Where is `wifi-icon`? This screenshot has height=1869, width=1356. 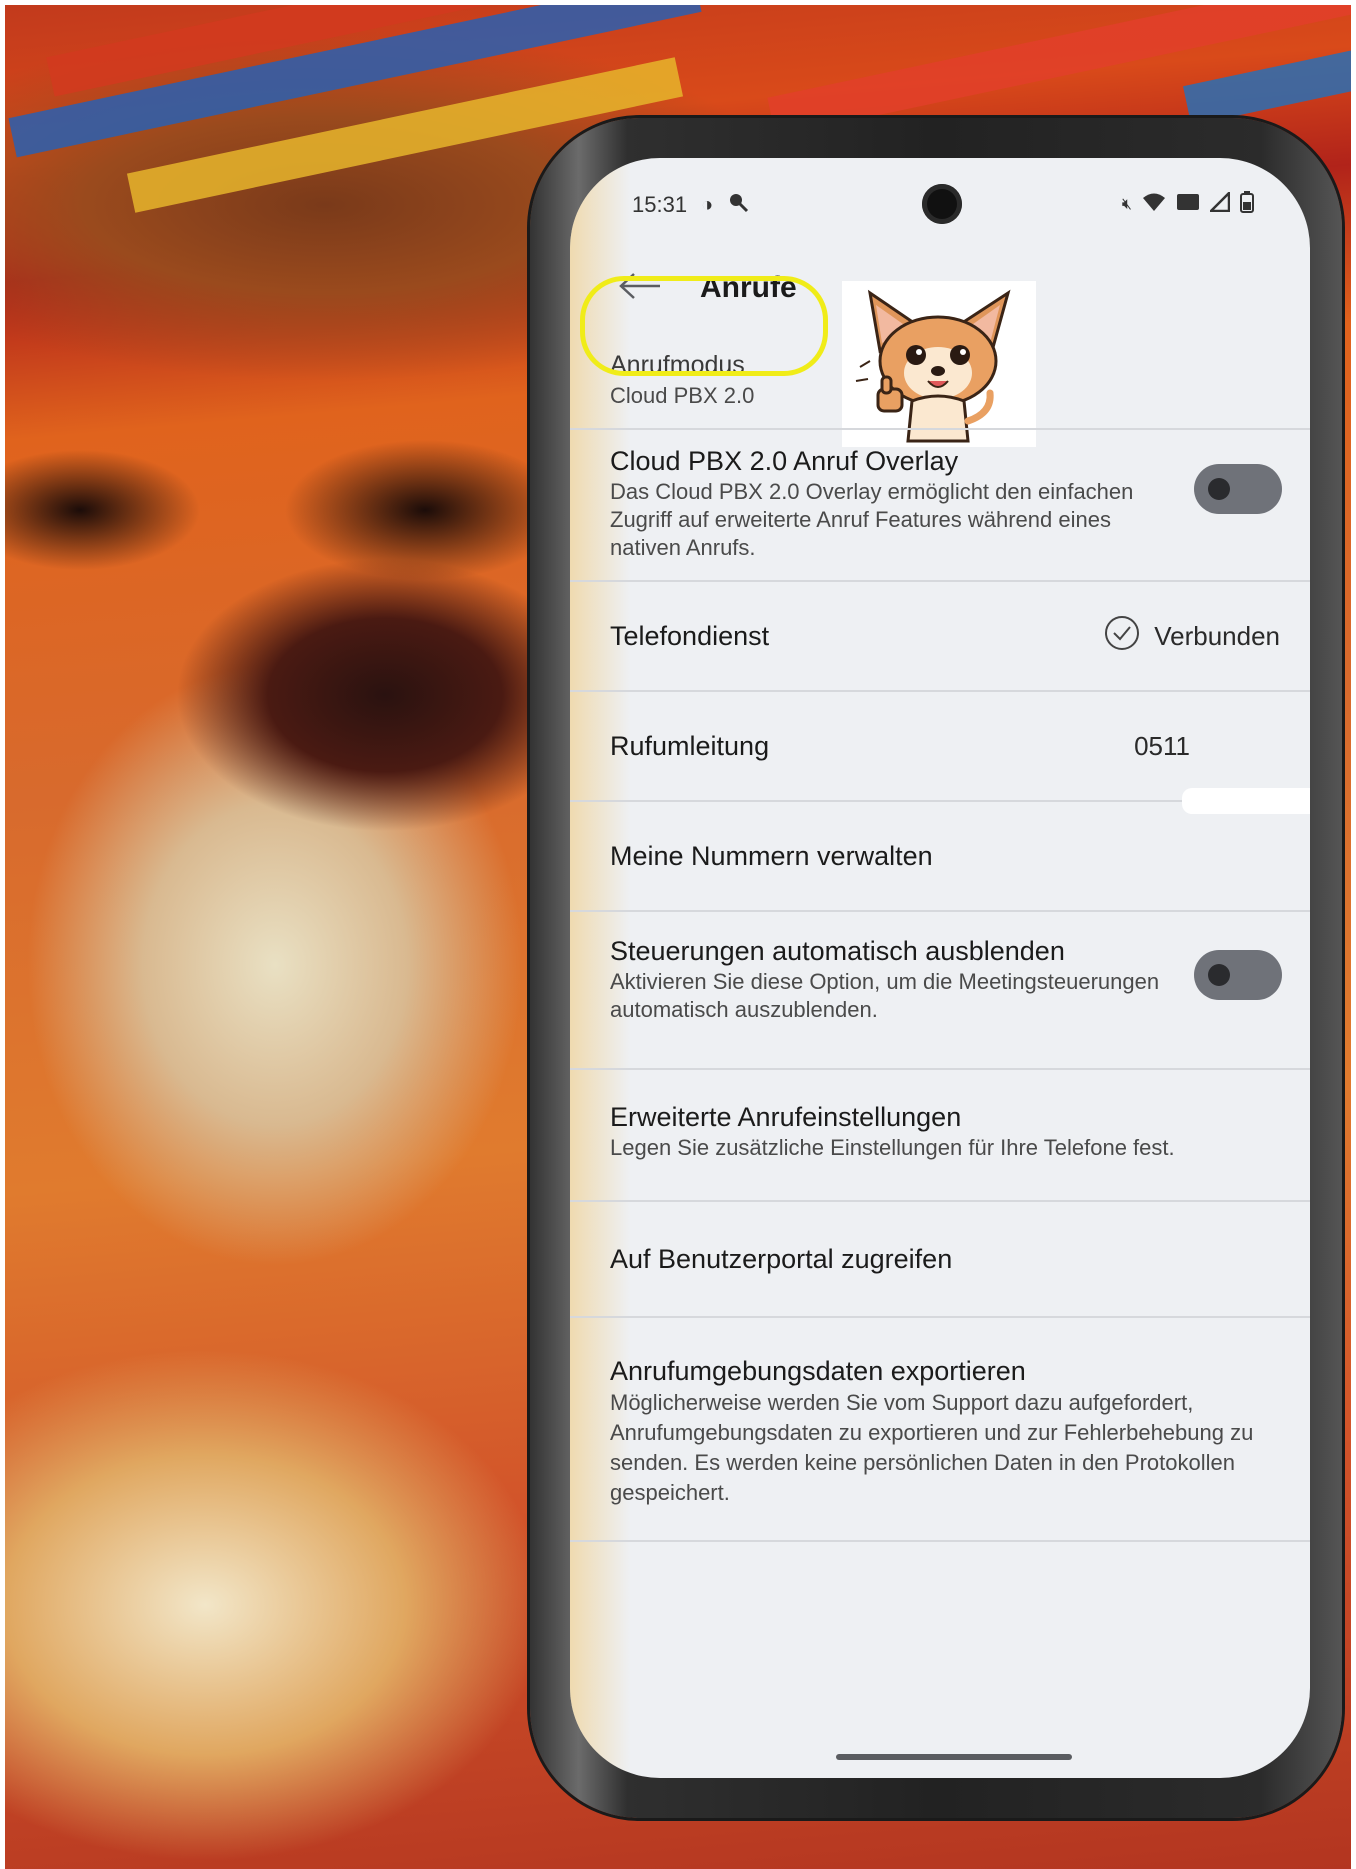 wifi-icon is located at coordinates (1154, 205).